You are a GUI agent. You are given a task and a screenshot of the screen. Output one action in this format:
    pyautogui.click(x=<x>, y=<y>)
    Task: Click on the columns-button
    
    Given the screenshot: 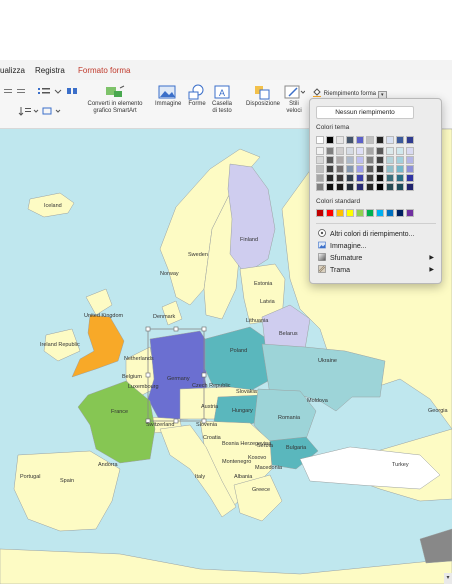 What is the action you would take?
    pyautogui.click(x=73, y=92)
    